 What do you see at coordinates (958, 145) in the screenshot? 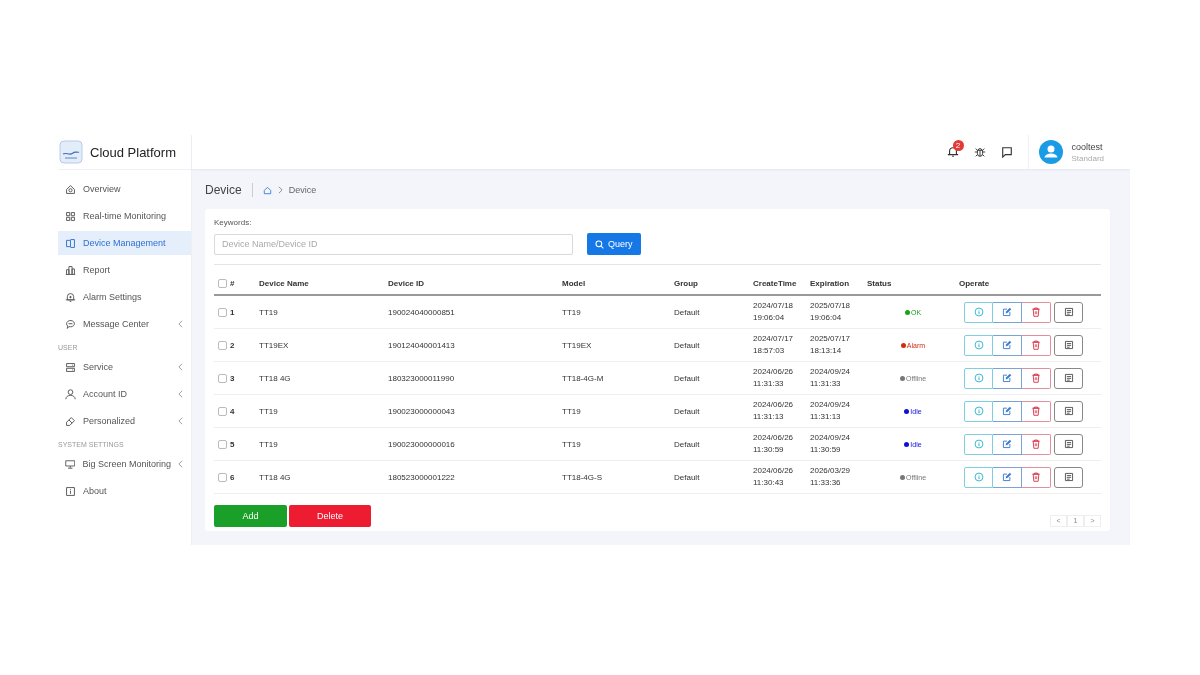
I see `notification-badge: 2` at bounding box center [958, 145].